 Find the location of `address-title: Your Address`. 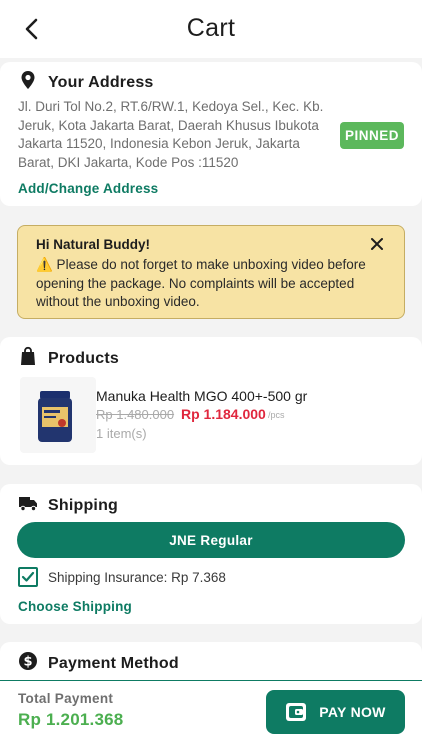

address-title: Your Address is located at coordinates (101, 82).